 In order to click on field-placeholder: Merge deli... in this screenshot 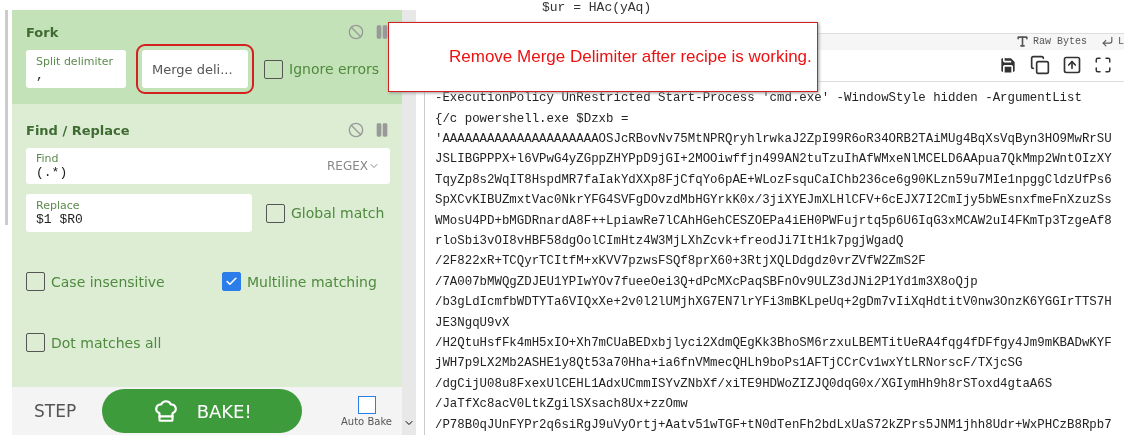, I will do `click(193, 69)`.